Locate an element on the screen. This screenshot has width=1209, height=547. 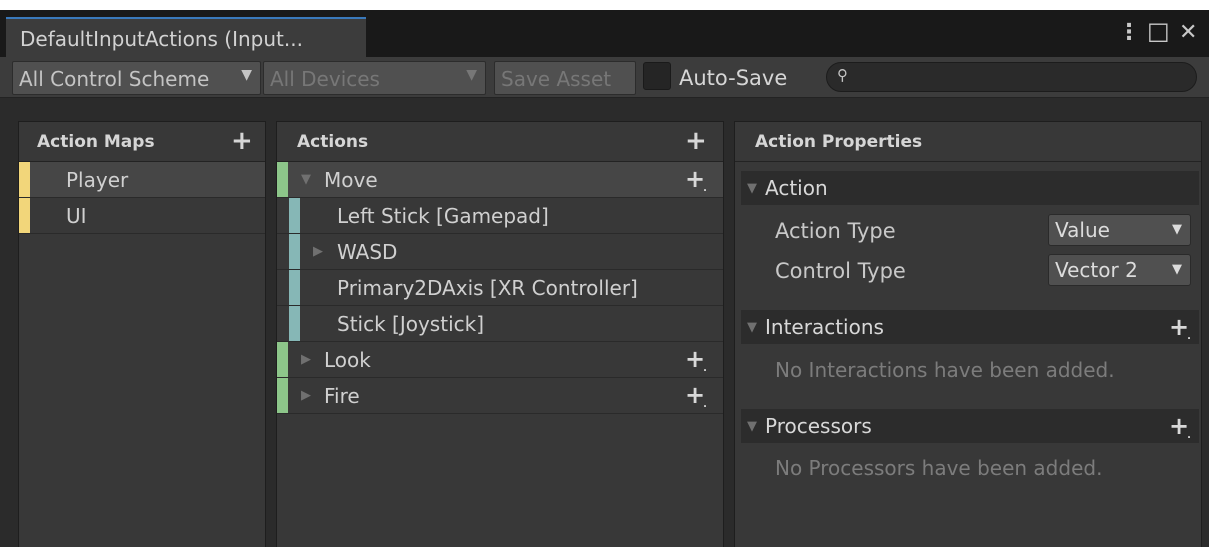
control-type-dropdown: Vector 2 ▼ is located at coordinates (1119, 270).